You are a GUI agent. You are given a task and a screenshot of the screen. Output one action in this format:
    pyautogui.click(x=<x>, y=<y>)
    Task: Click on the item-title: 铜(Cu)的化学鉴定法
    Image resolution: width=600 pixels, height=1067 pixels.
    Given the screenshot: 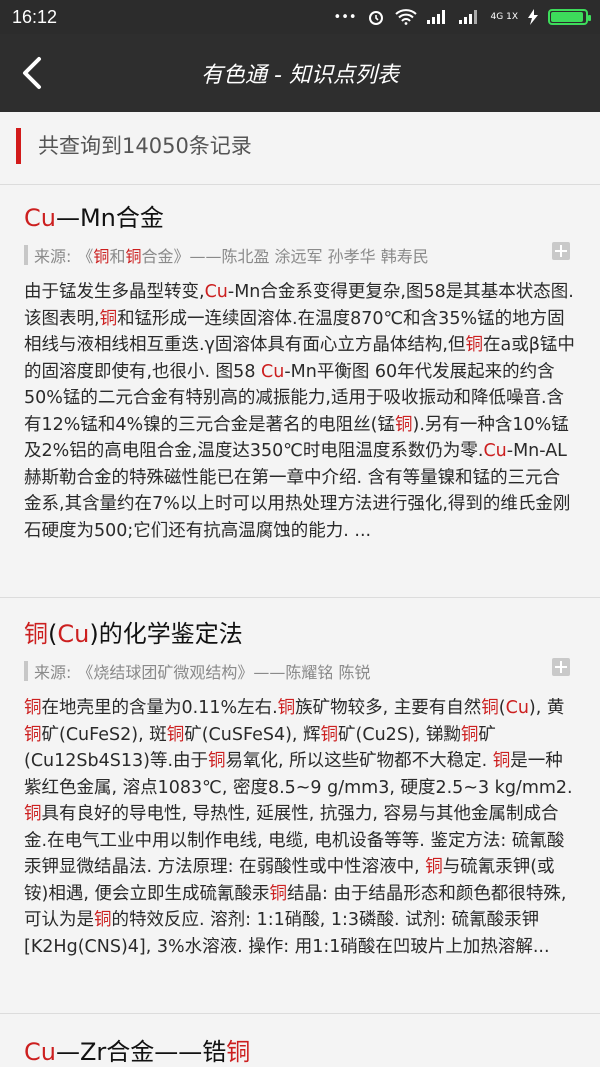 What is the action you would take?
    pyautogui.click(x=300, y=631)
    